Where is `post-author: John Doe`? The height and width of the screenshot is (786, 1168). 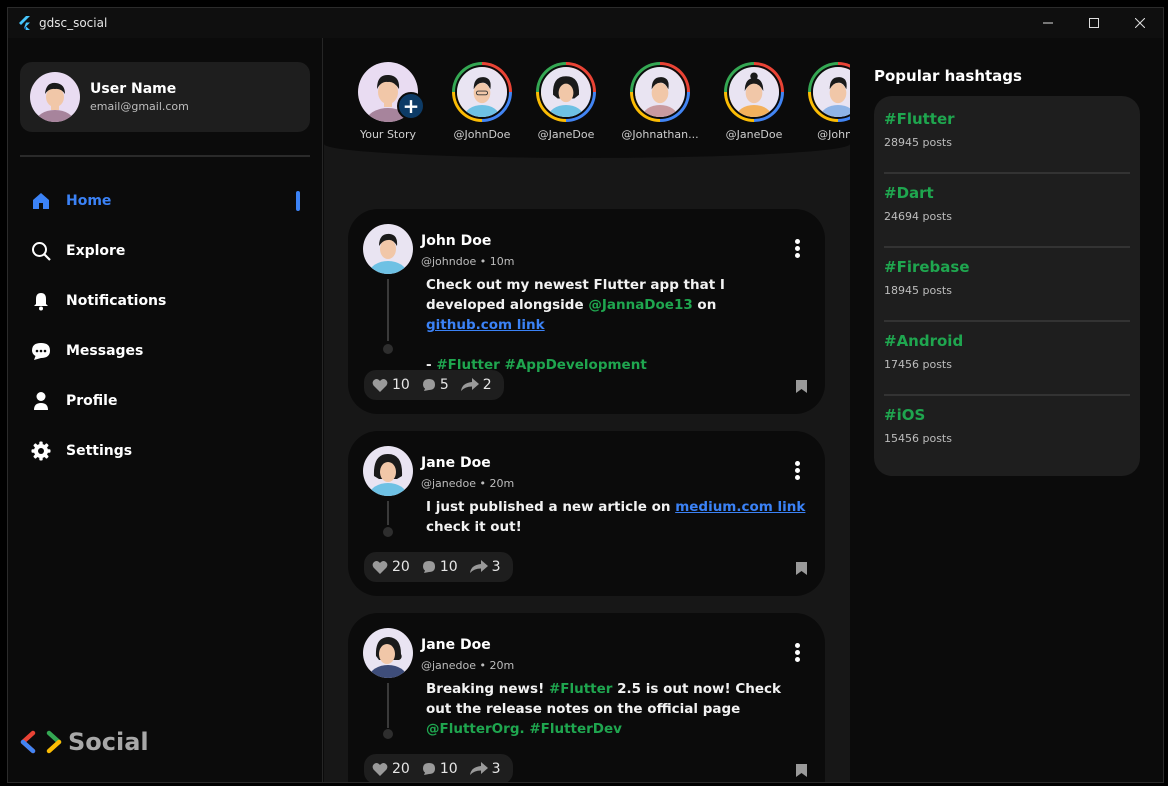 post-author: John Doe is located at coordinates (456, 241).